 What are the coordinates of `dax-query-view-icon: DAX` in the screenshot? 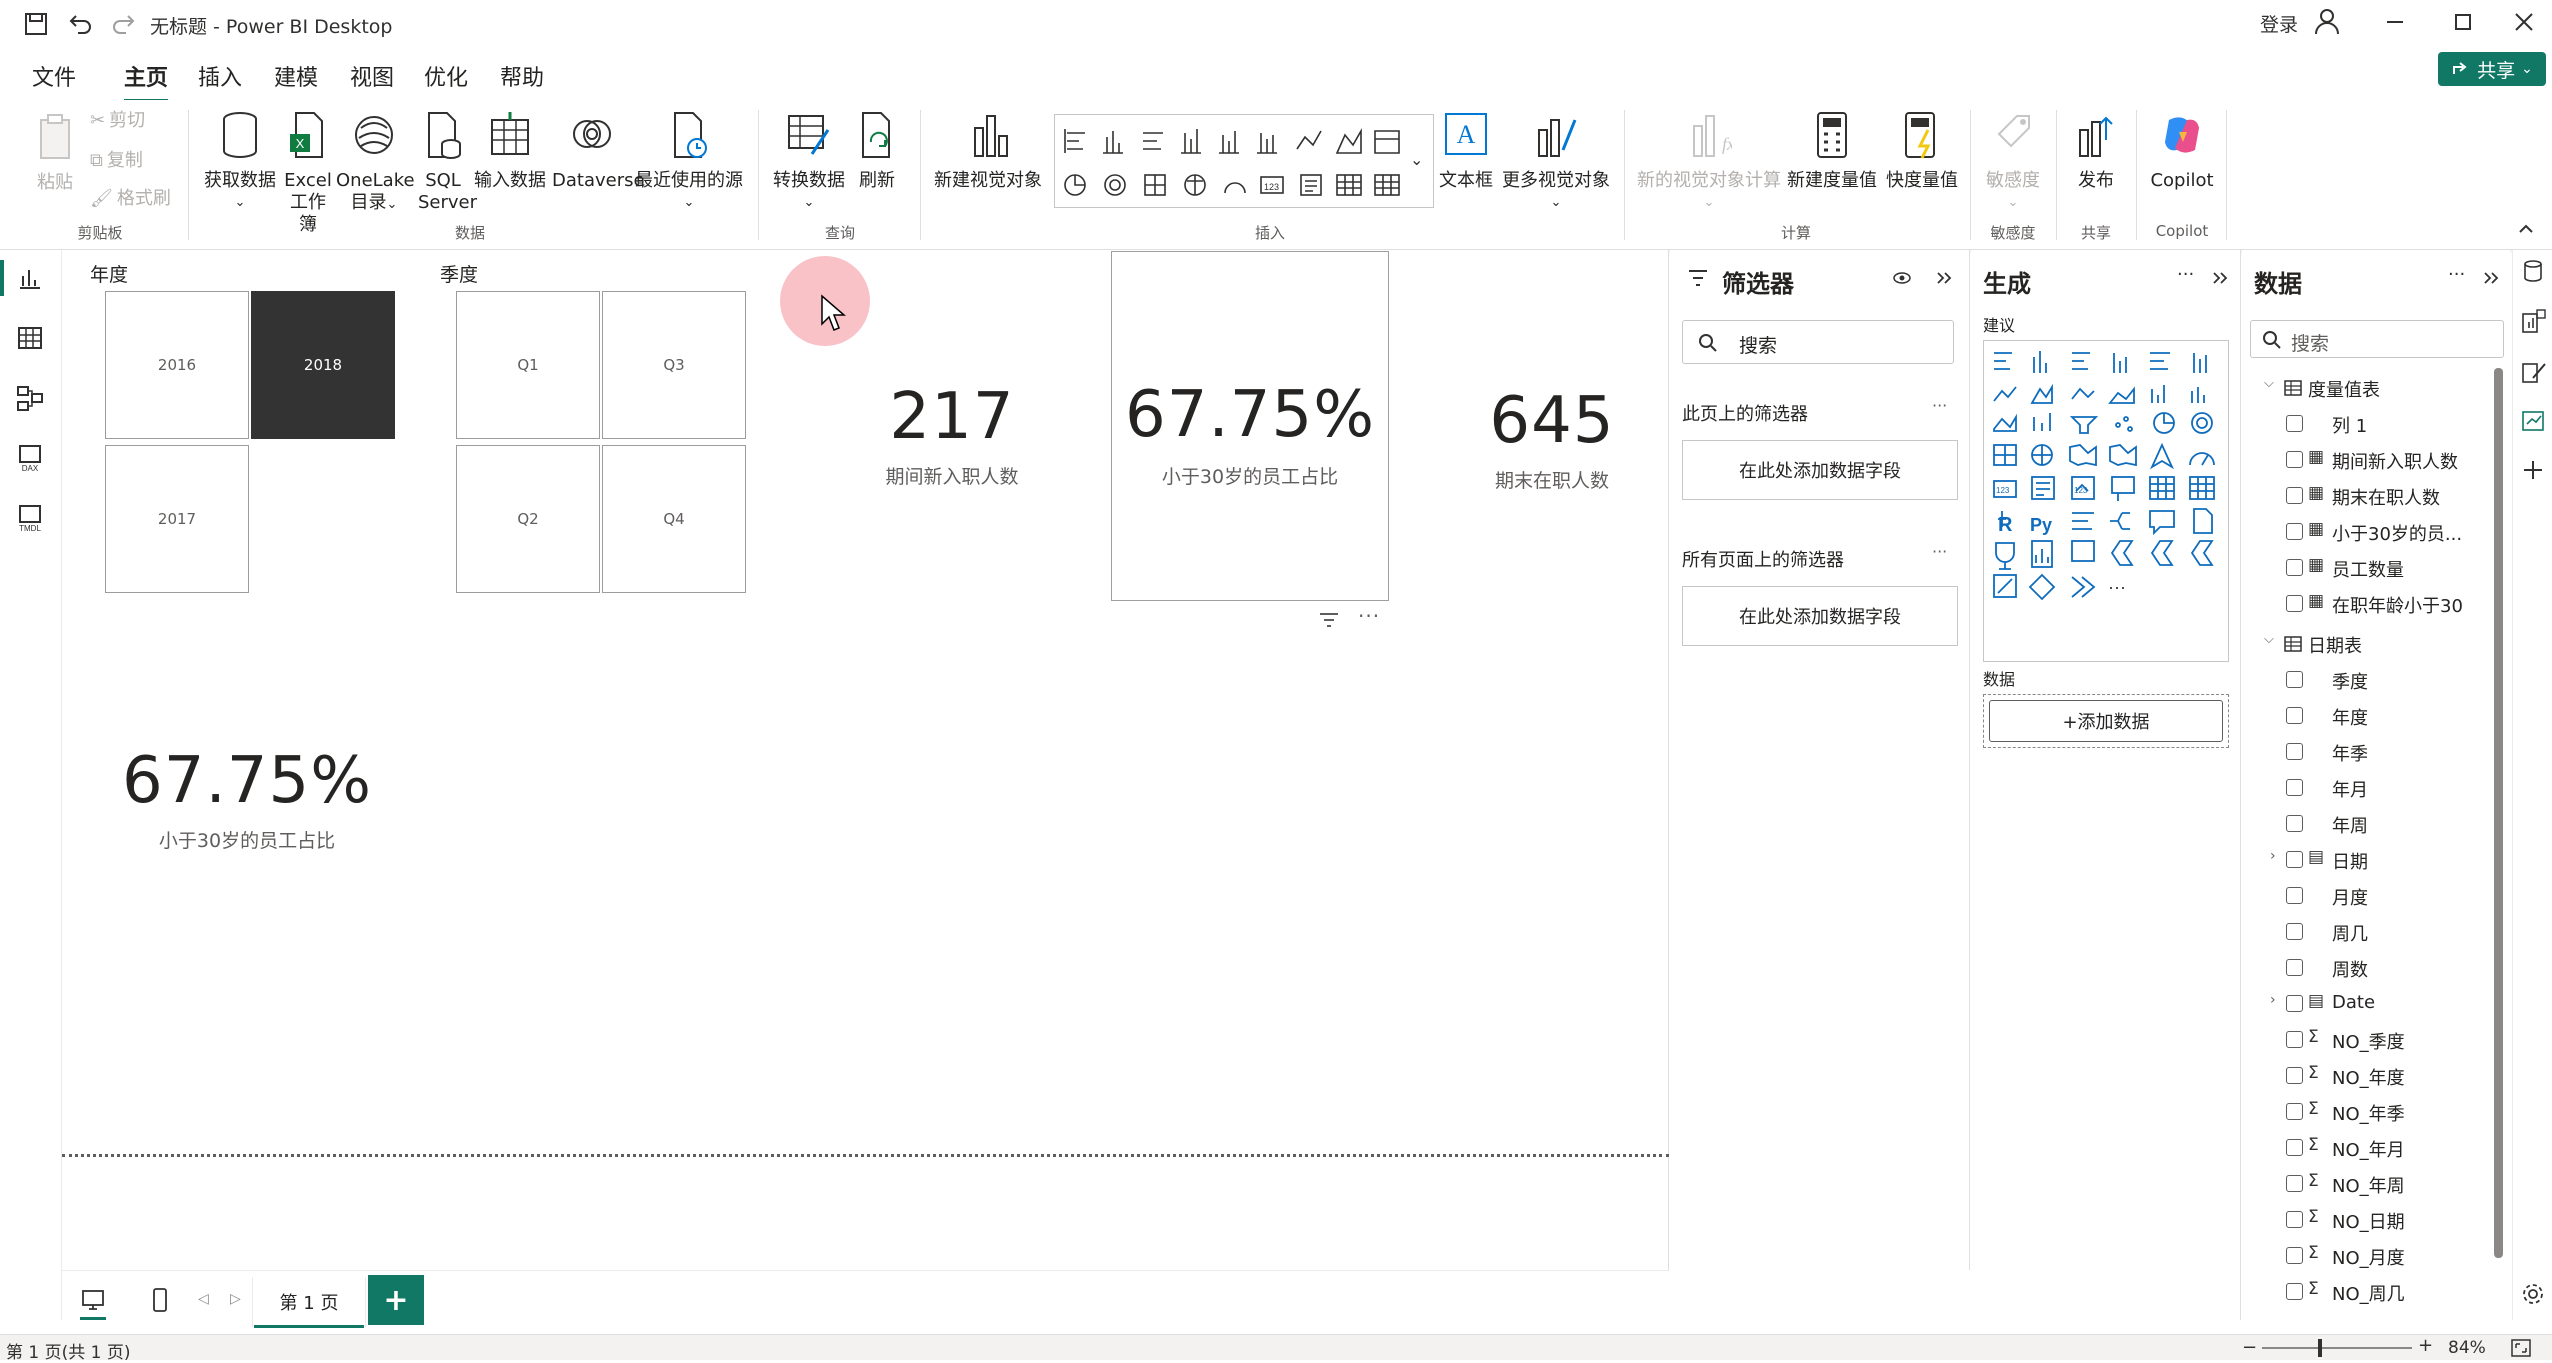 It's located at (30, 458).